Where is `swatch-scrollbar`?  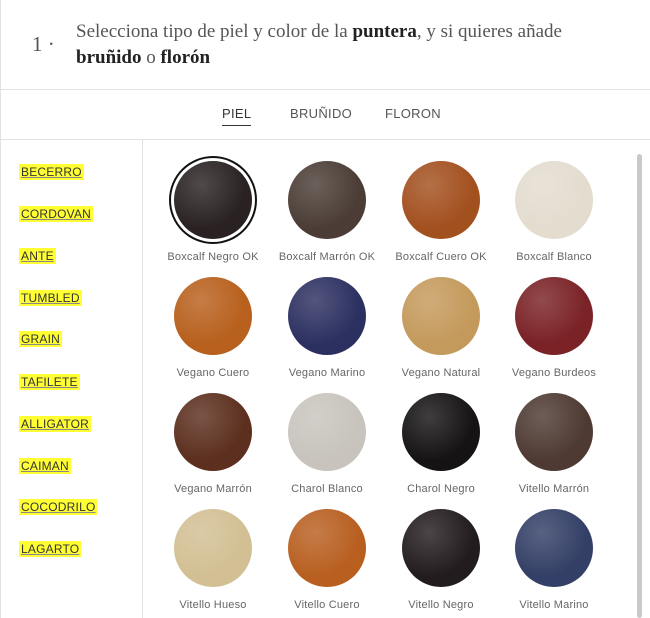
swatch-scrollbar is located at coordinates (639, 386).